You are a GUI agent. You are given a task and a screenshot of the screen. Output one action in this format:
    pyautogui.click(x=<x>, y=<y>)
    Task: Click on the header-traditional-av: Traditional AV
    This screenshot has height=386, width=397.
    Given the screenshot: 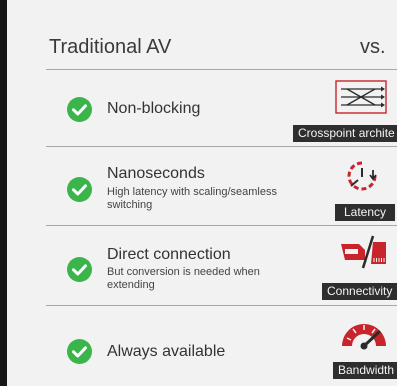 What is the action you would take?
    pyautogui.click(x=110, y=47)
    